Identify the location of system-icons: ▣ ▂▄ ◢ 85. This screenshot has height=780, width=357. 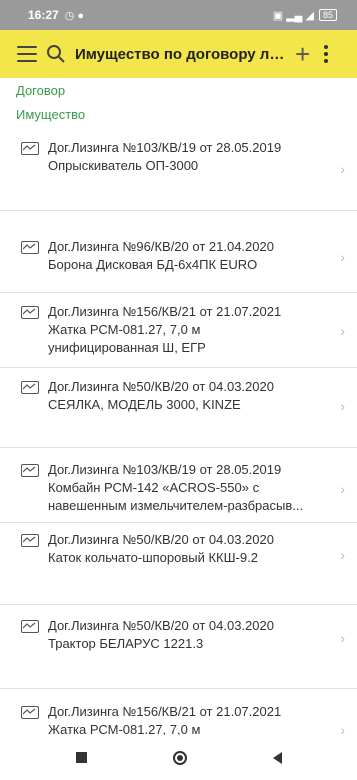
(305, 15).